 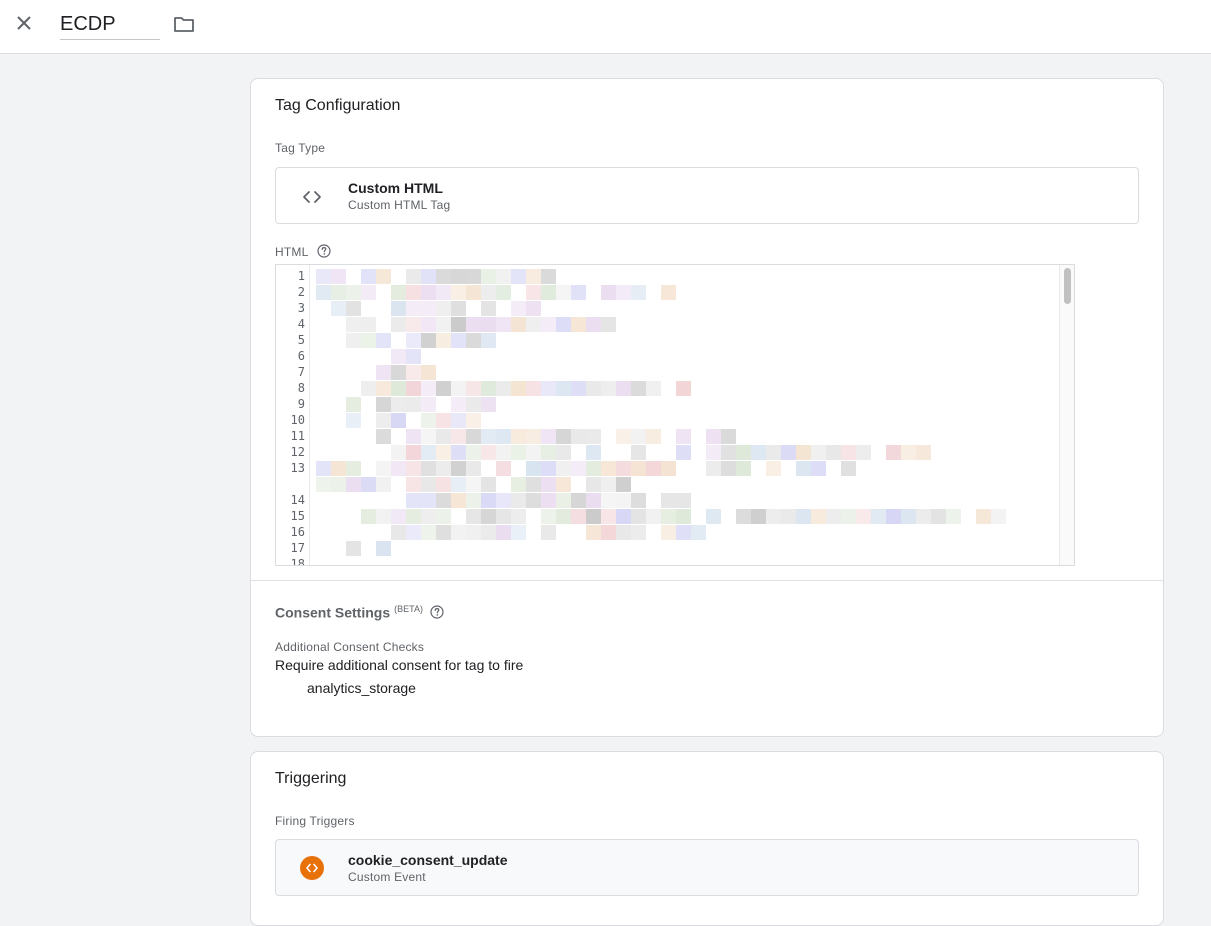 What do you see at coordinates (437, 612) in the screenshot?
I see `consent-help-icon` at bounding box center [437, 612].